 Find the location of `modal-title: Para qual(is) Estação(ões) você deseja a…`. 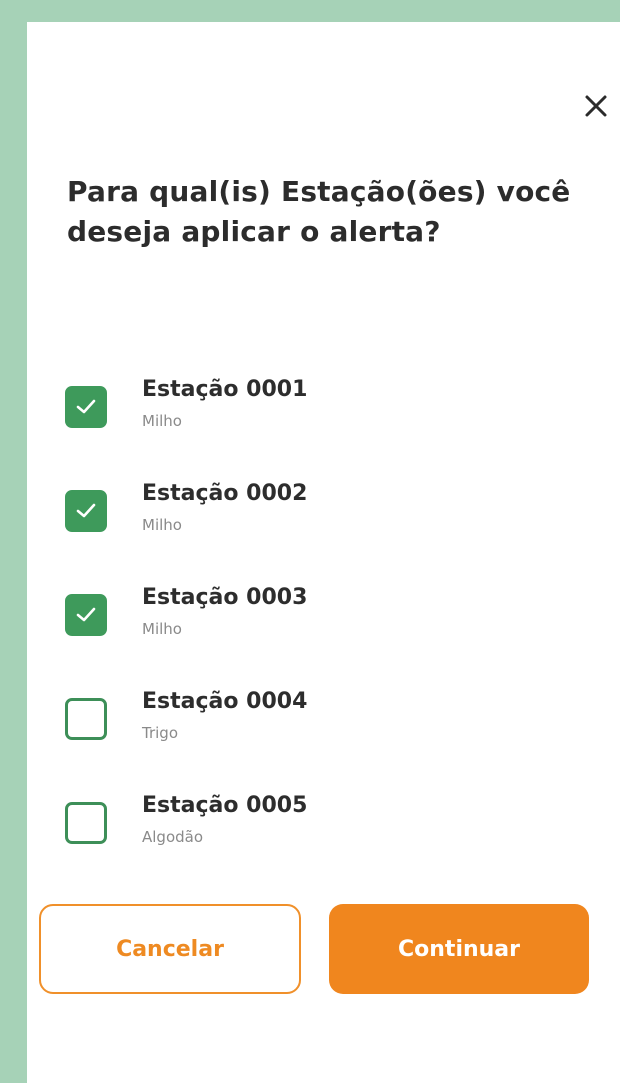

modal-title: Para qual(is) Estação(ões) você deseja a… is located at coordinates (319, 211).